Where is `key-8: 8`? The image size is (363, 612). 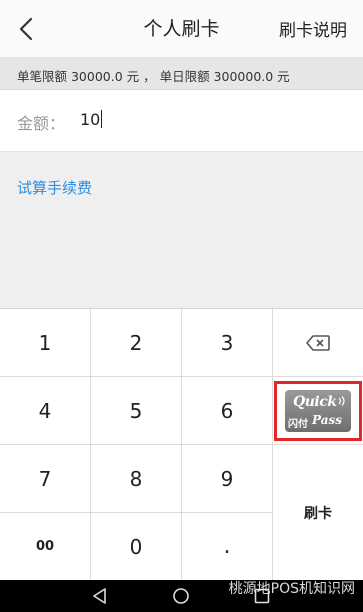 key-8: 8 is located at coordinates (136, 479).